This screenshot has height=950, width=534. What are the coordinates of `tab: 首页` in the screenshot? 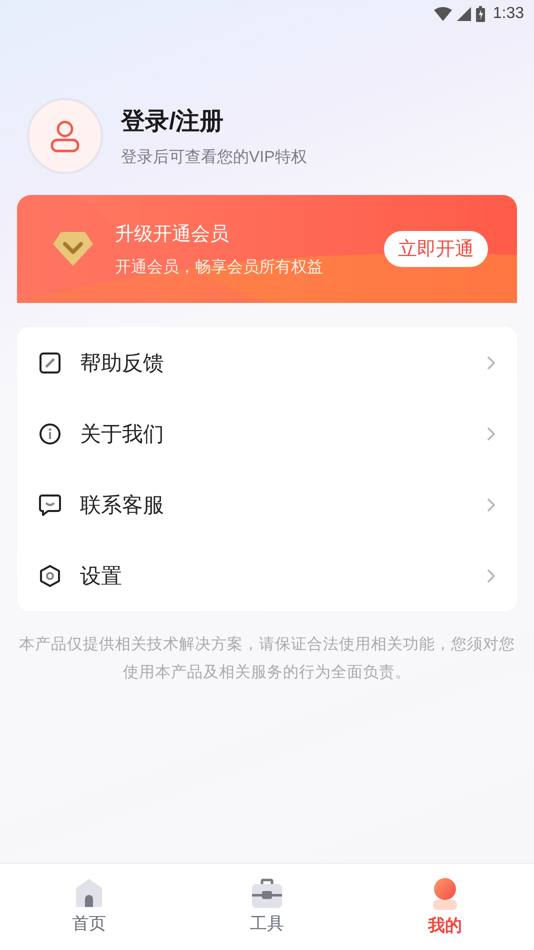 It's located at (89, 907).